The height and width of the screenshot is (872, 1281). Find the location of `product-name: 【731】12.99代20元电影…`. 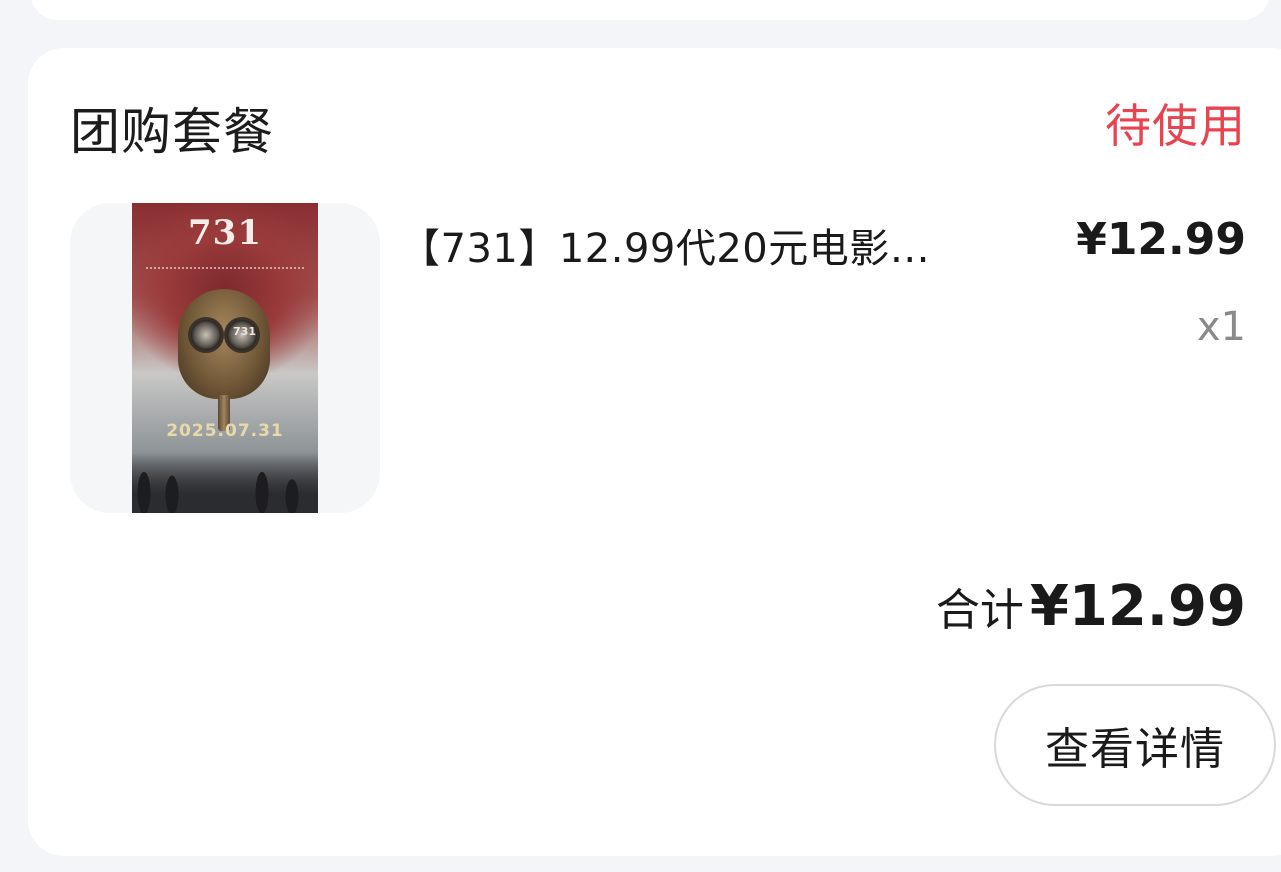

product-name: 【731】12.99代20元电影… is located at coordinates (700, 245).